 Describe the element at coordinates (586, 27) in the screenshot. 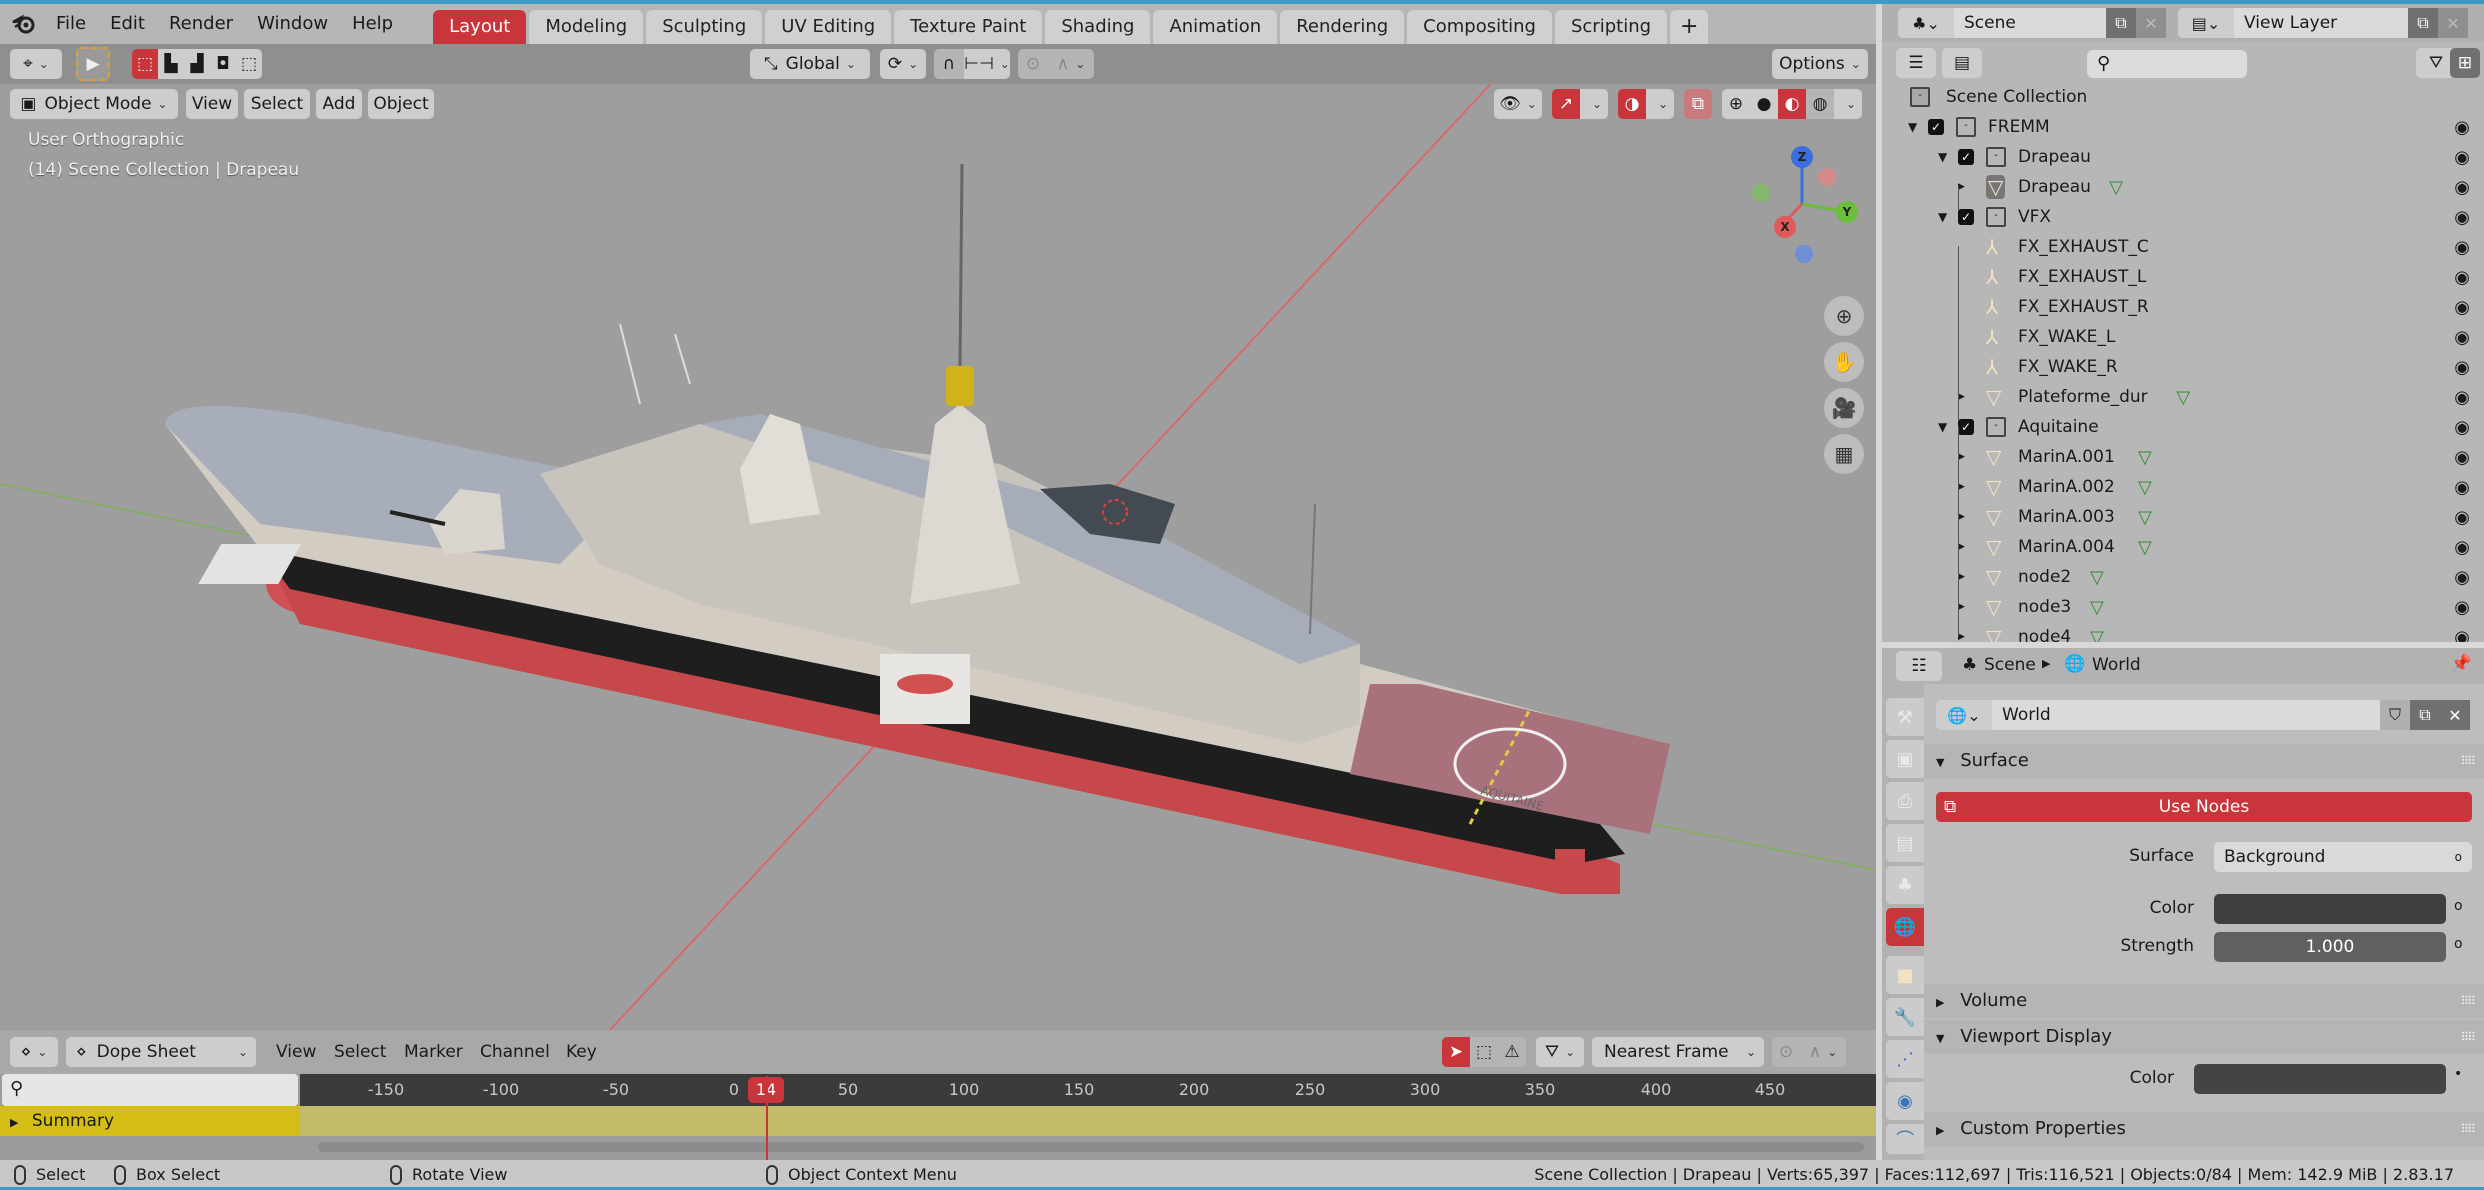

I see `tab-modeling: Modeling` at that location.